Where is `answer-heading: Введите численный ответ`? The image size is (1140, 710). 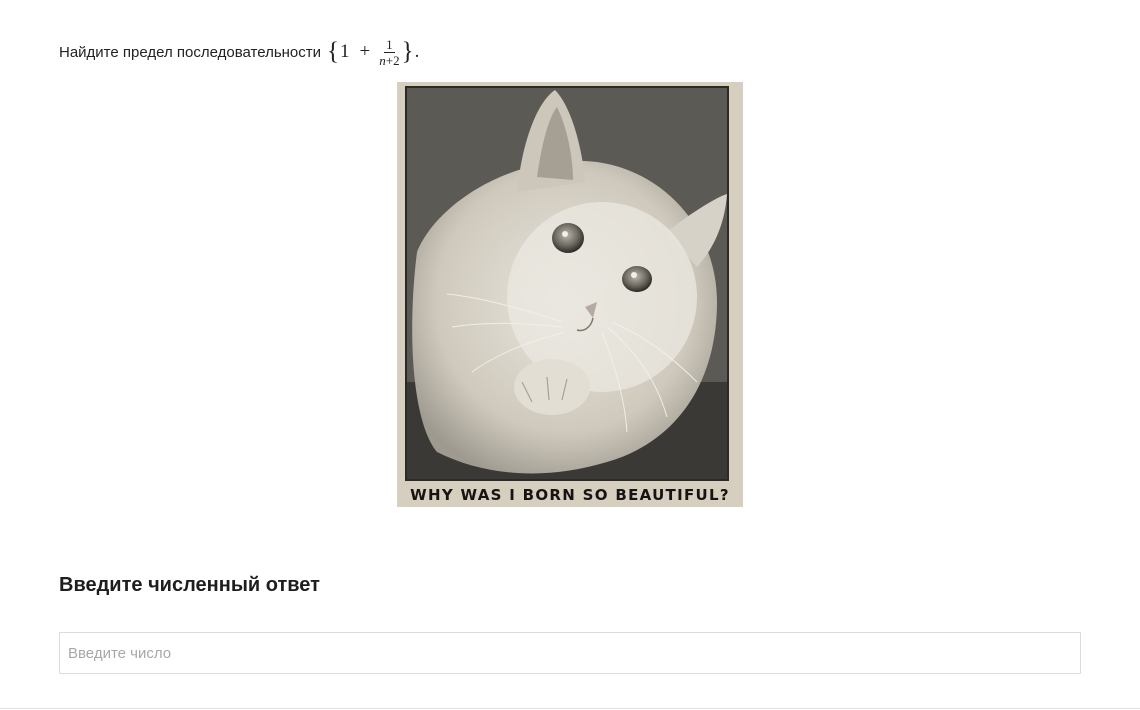
answer-heading: Введите численный ответ is located at coordinates (189, 585).